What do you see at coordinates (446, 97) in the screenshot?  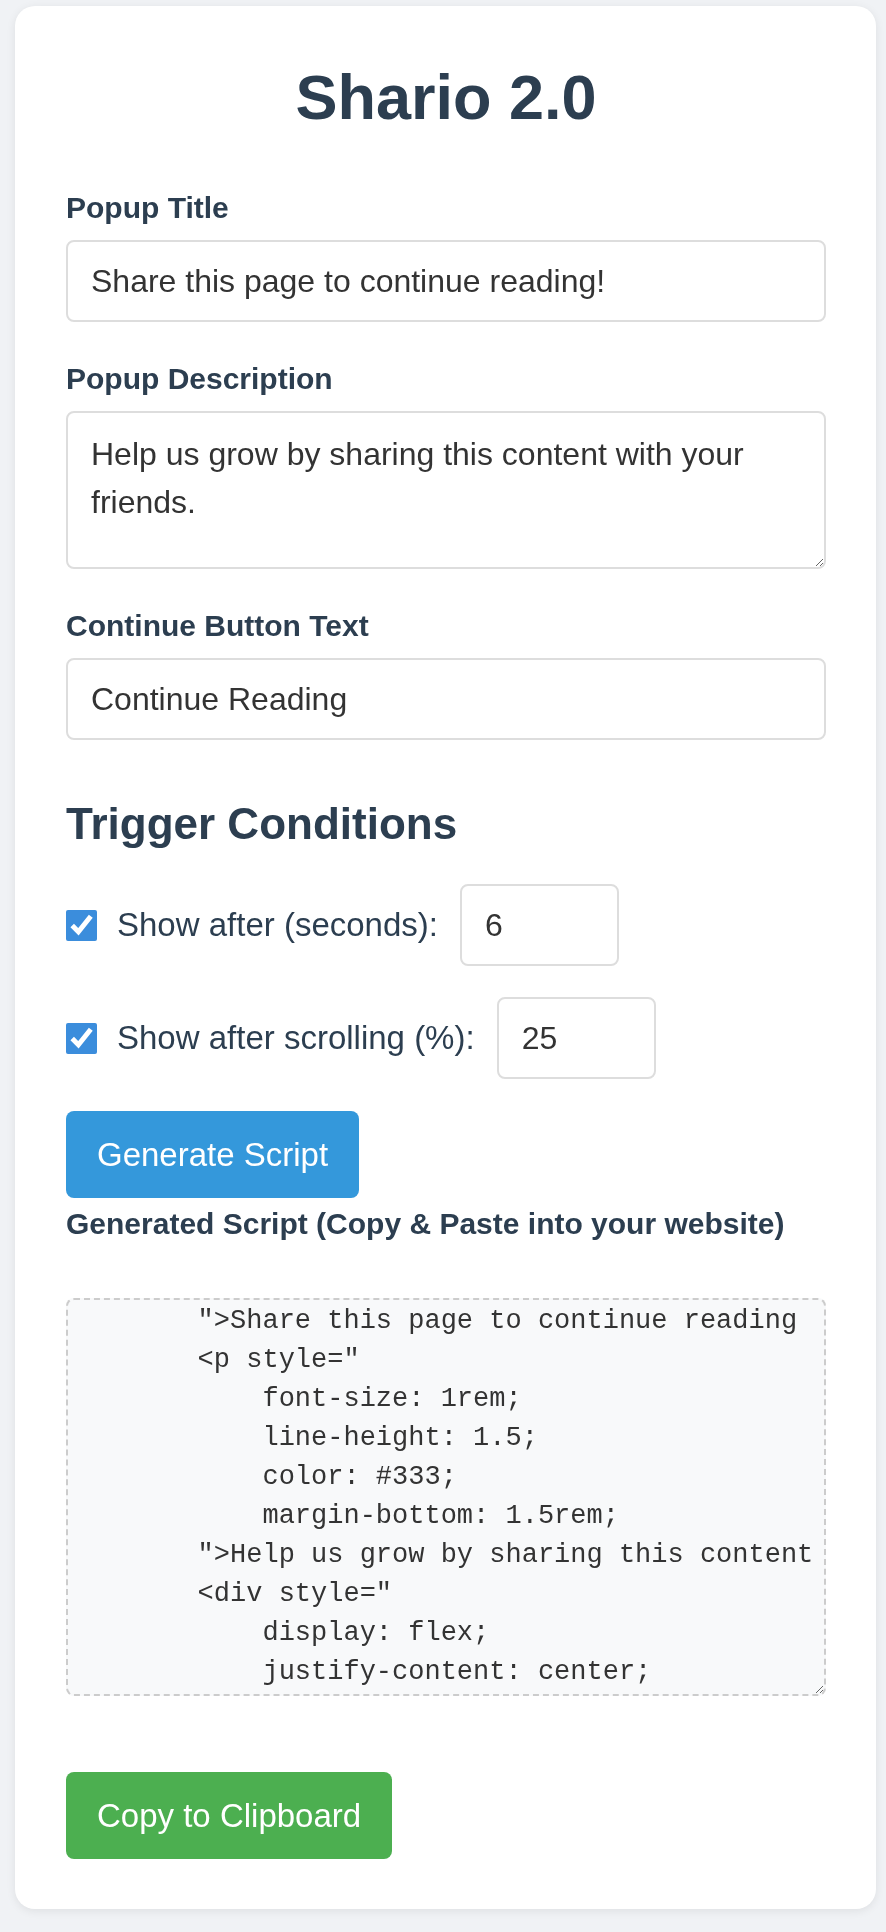 I see `app-title: Shario 2.0` at bounding box center [446, 97].